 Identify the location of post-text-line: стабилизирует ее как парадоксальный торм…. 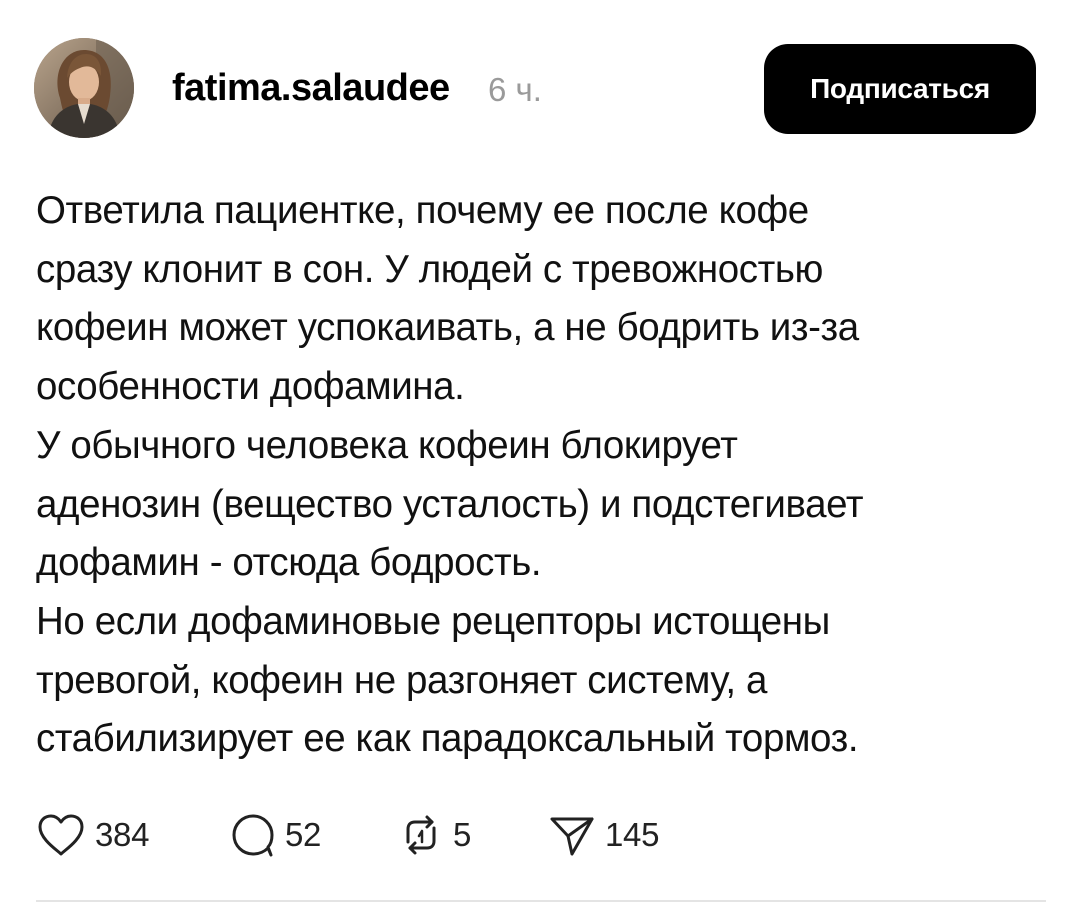
(447, 739).